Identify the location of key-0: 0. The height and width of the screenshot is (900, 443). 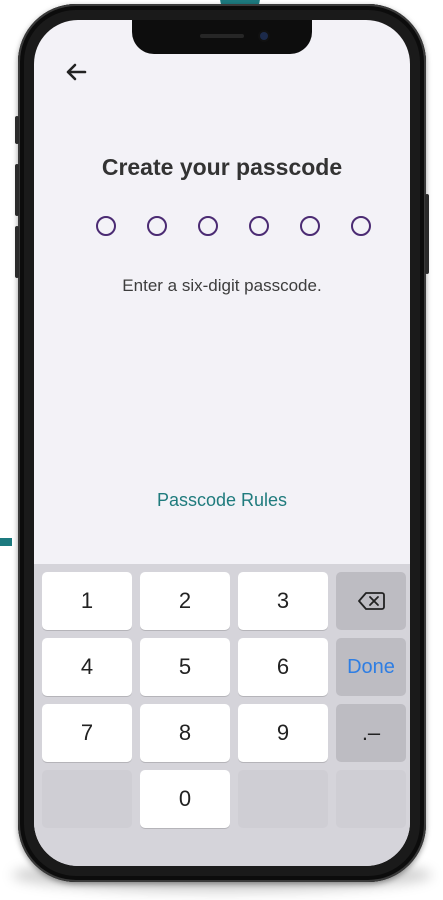
(185, 799).